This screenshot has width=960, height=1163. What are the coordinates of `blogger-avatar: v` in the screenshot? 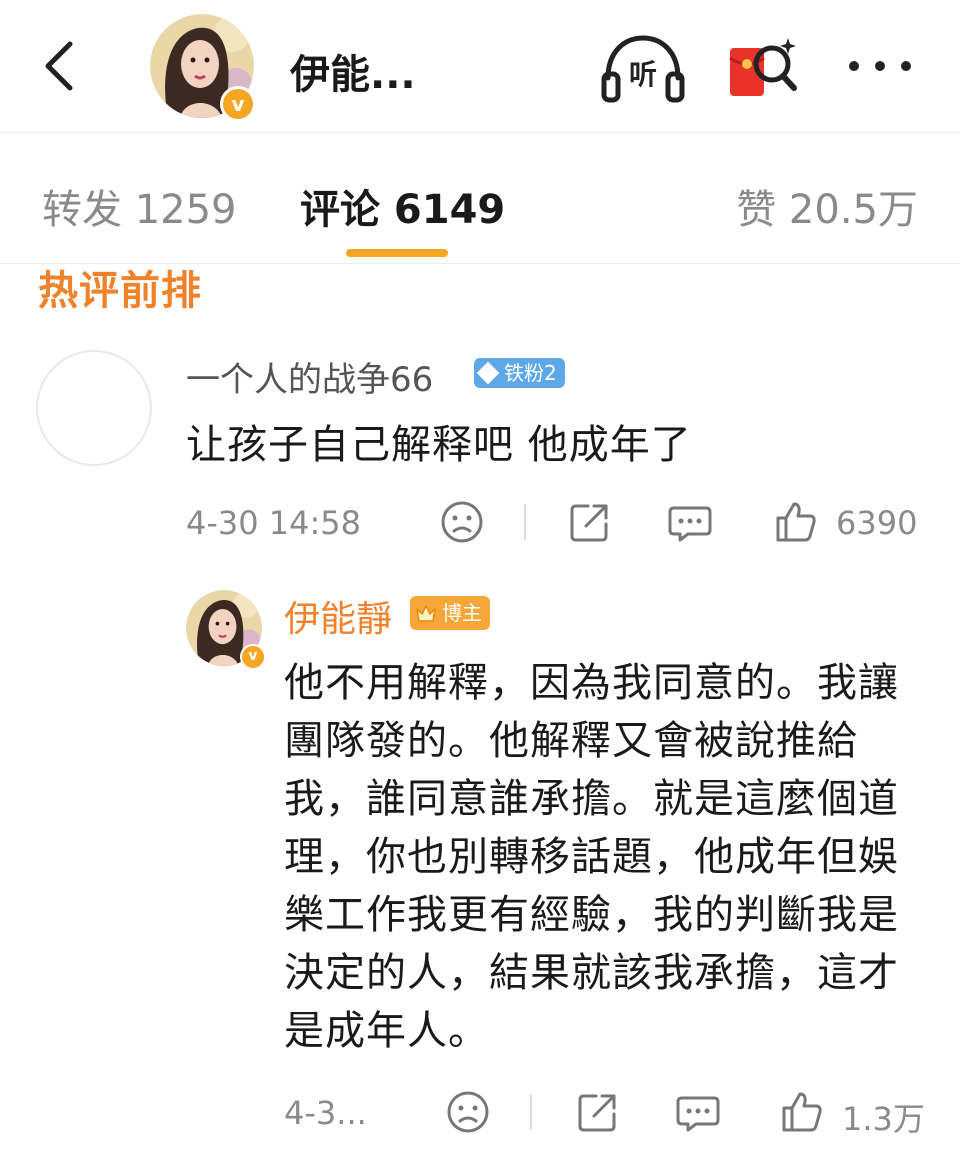 It's located at (226, 630).